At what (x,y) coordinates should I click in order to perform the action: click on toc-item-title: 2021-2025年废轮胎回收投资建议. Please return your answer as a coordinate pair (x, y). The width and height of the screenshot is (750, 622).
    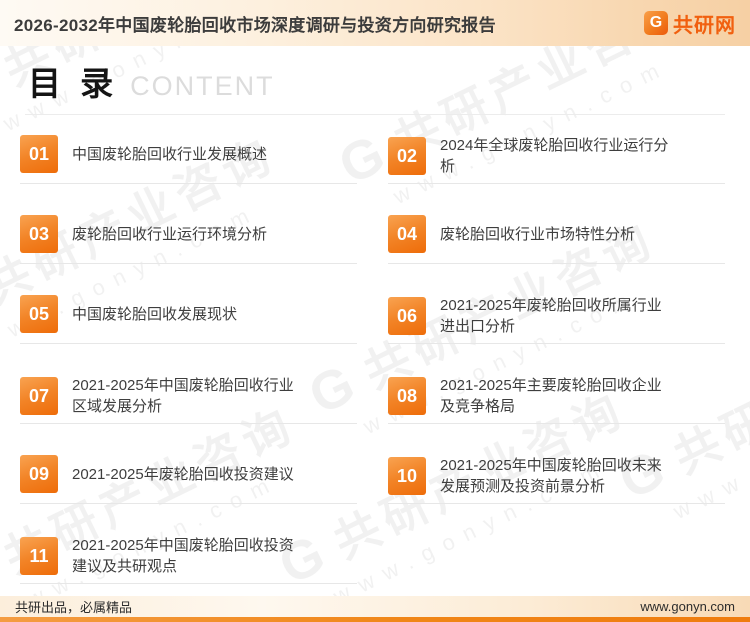
    Looking at the image, I should click on (183, 474).